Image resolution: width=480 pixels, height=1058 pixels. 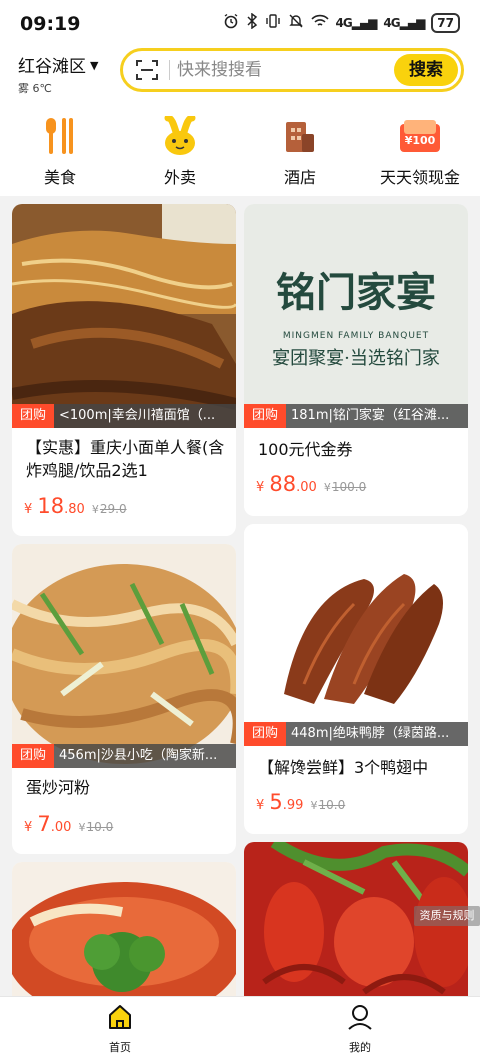 I want to click on search-bar: 搜索, so click(x=292, y=70).